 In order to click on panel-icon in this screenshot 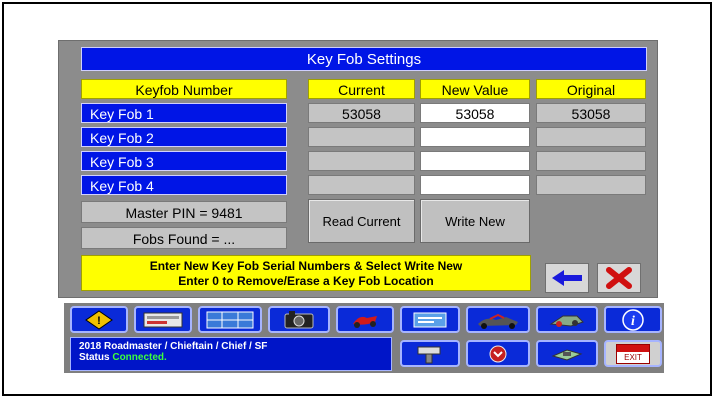, I will do `click(430, 319)`.